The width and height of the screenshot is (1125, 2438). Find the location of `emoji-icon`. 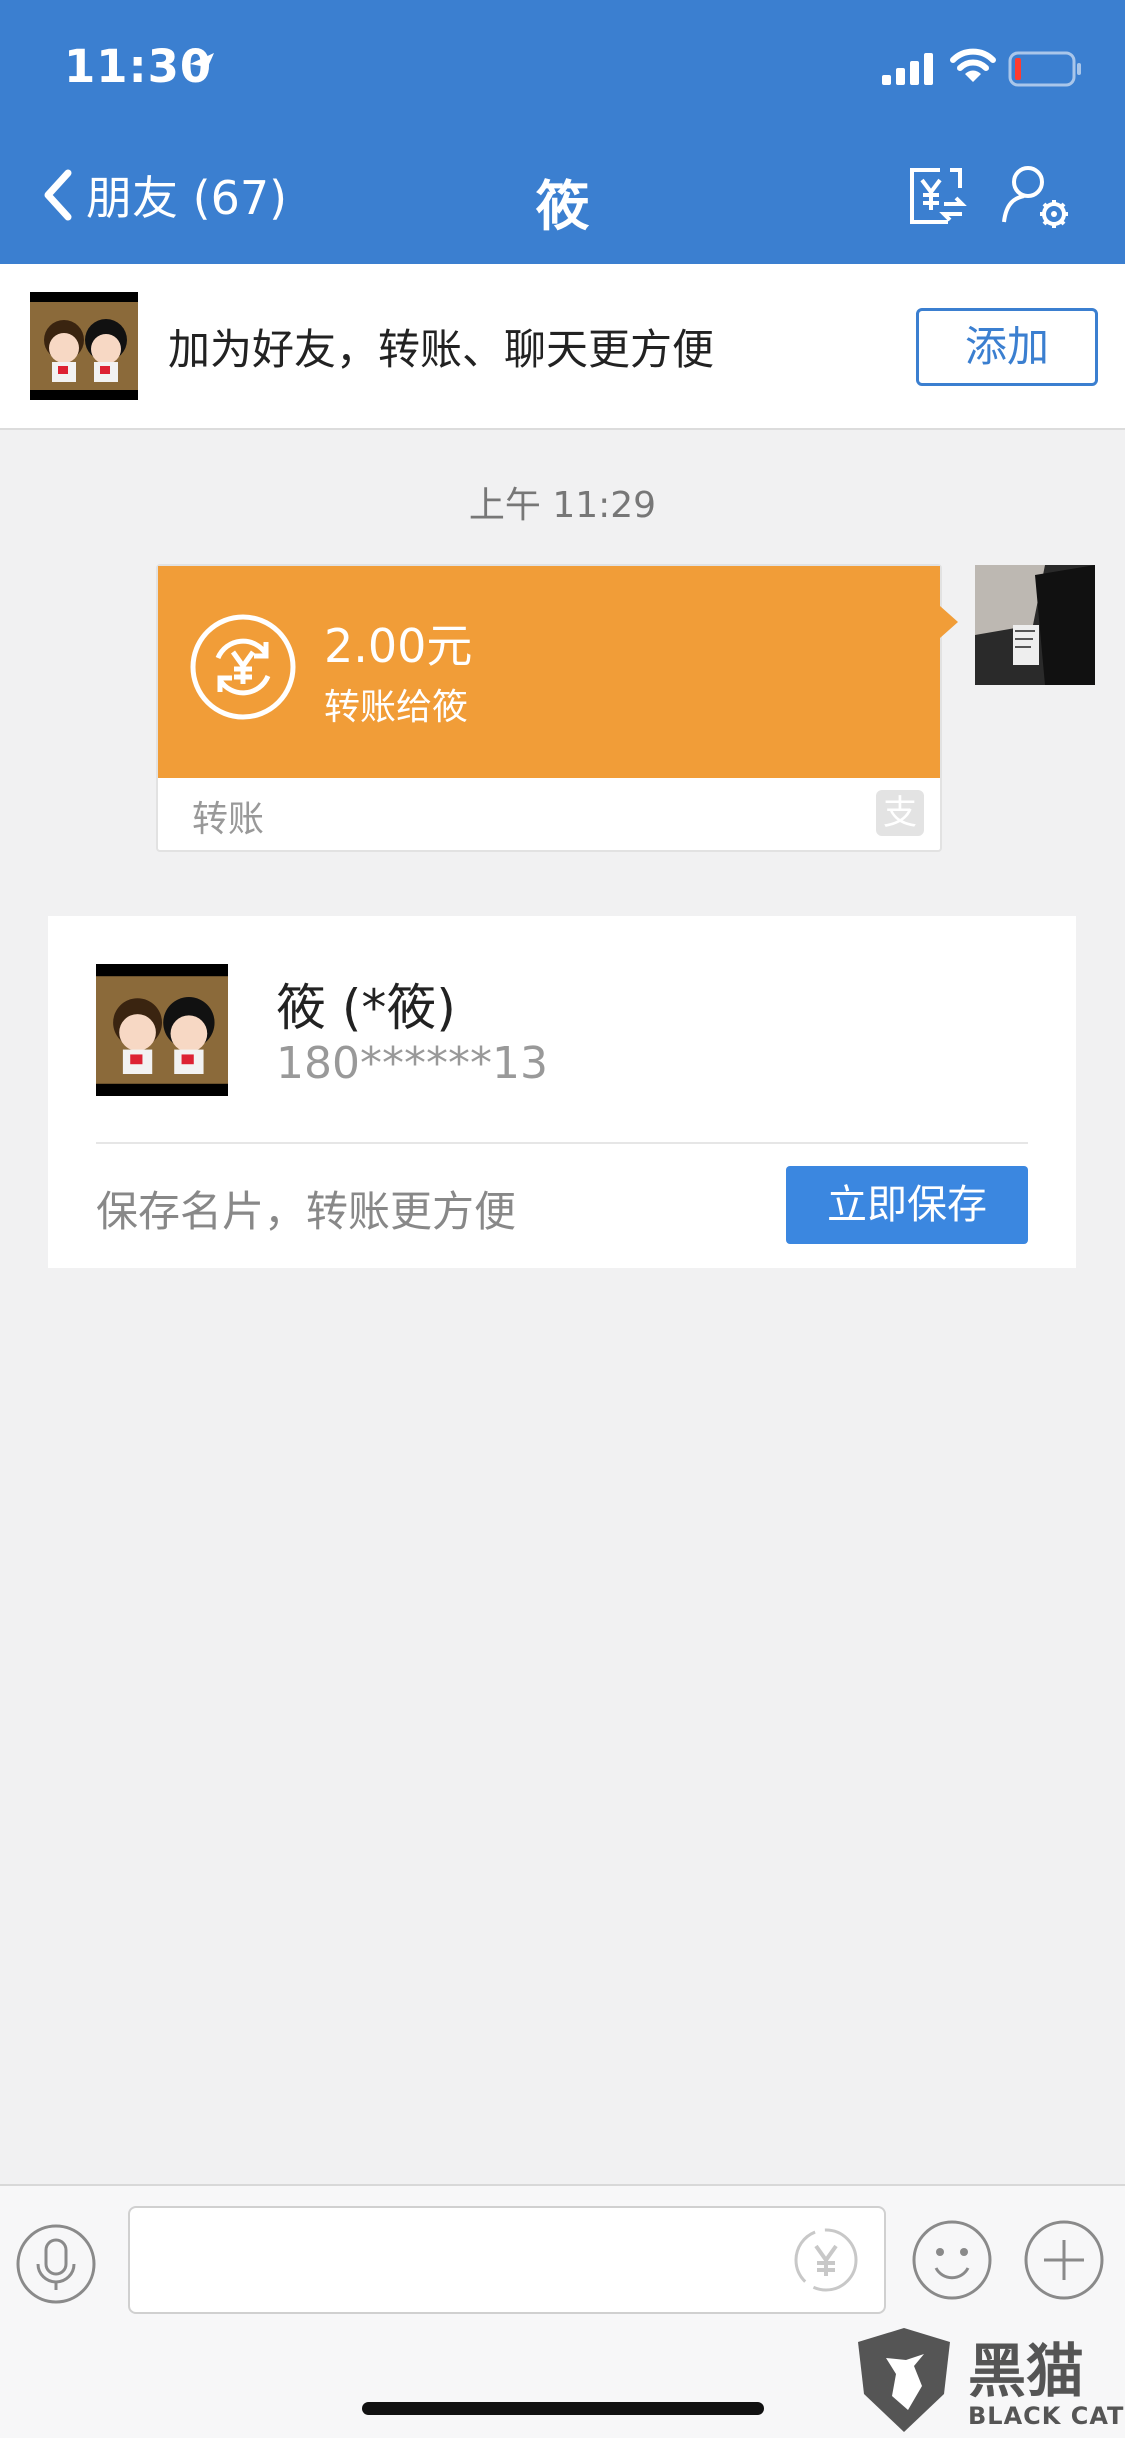

emoji-icon is located at coordinates (952, 2260).